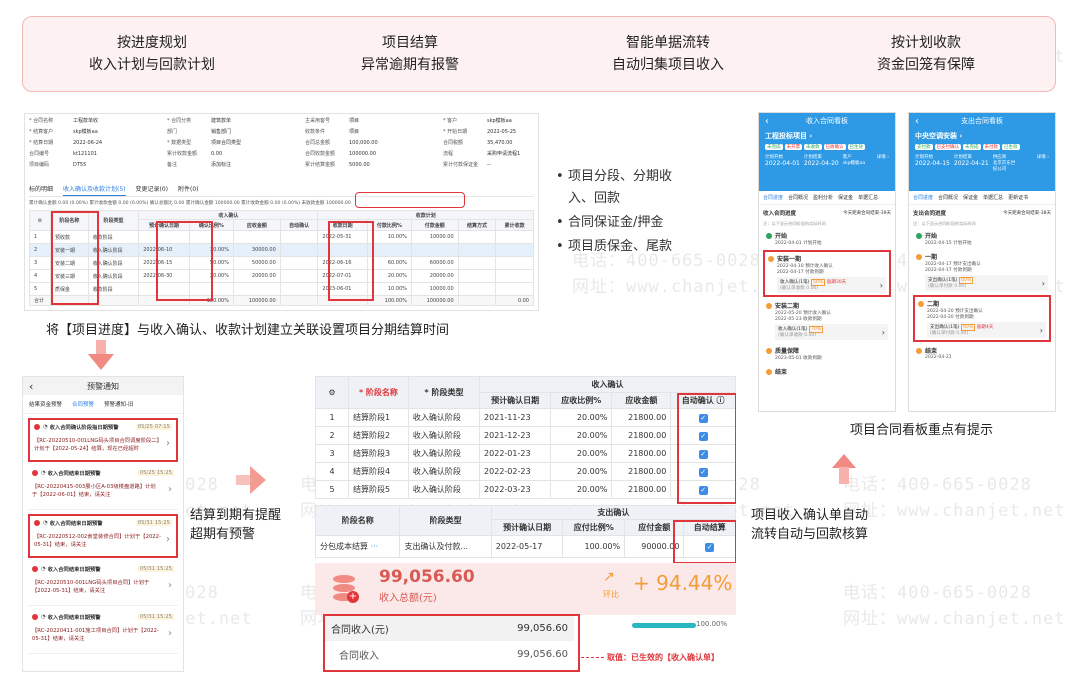 This screenshot has height=677, width=1080. Describe the element at coordinates (83, 404) in the screenshot. I see `tab-contract-alert: 合同预警` at that location.